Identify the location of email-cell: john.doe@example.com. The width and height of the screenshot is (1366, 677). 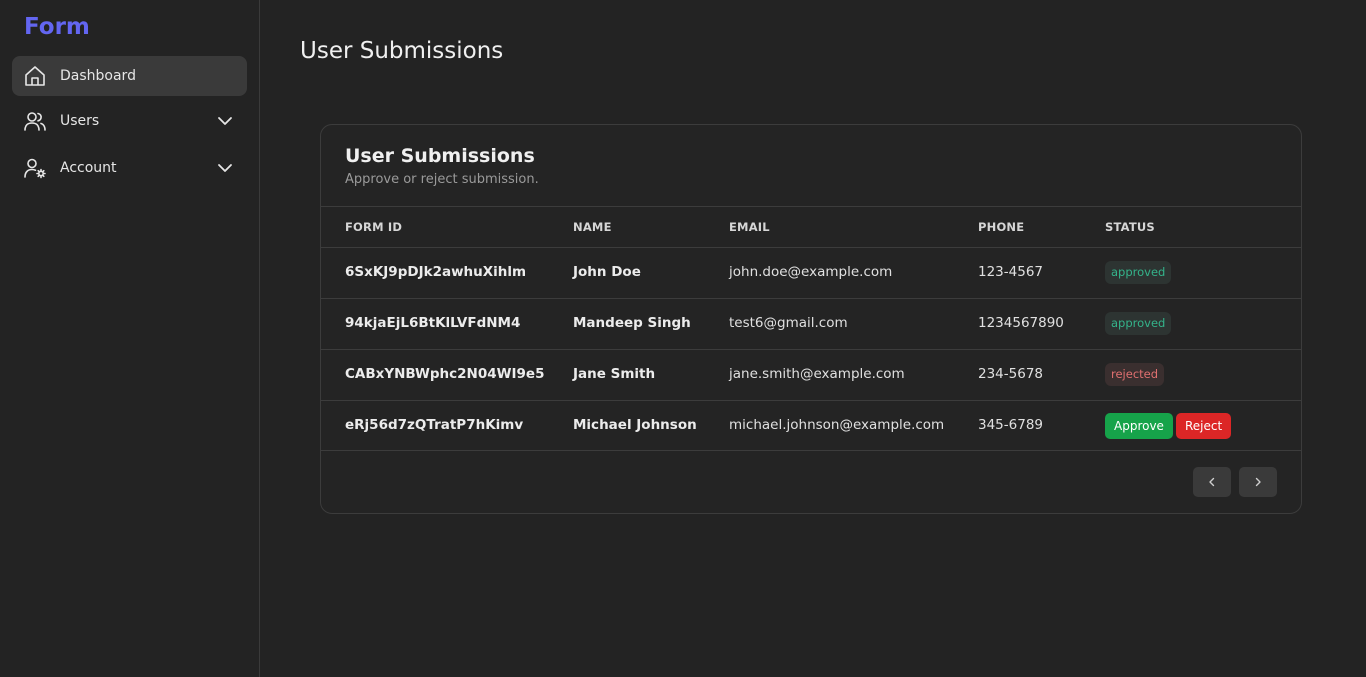
(811, 272).